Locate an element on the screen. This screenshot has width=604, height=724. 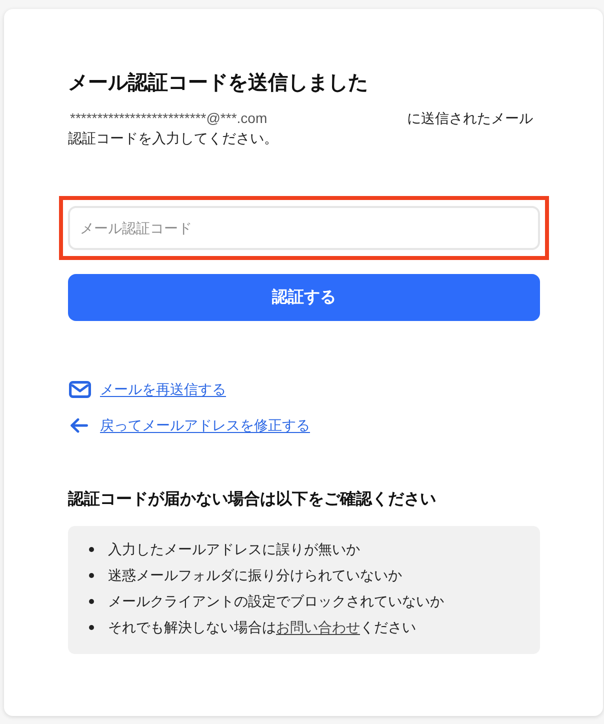
checklist-item: それでも解決しない場合はお問い合わせ ください is located at coordinates (262, 627).